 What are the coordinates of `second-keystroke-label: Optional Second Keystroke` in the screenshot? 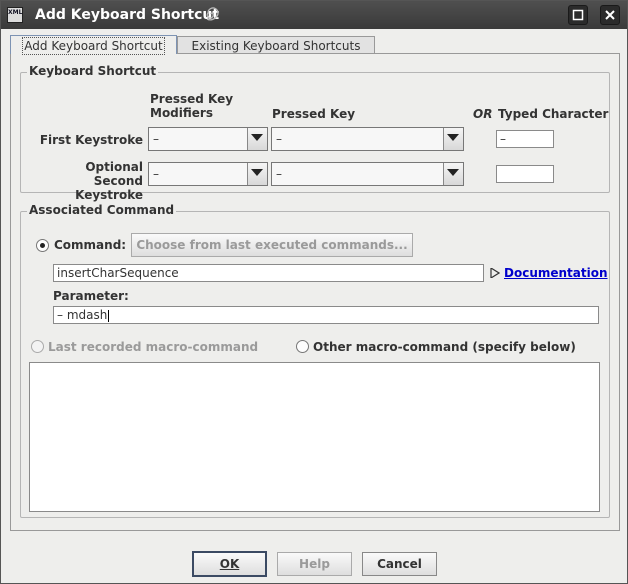 It's located at (109, 181).